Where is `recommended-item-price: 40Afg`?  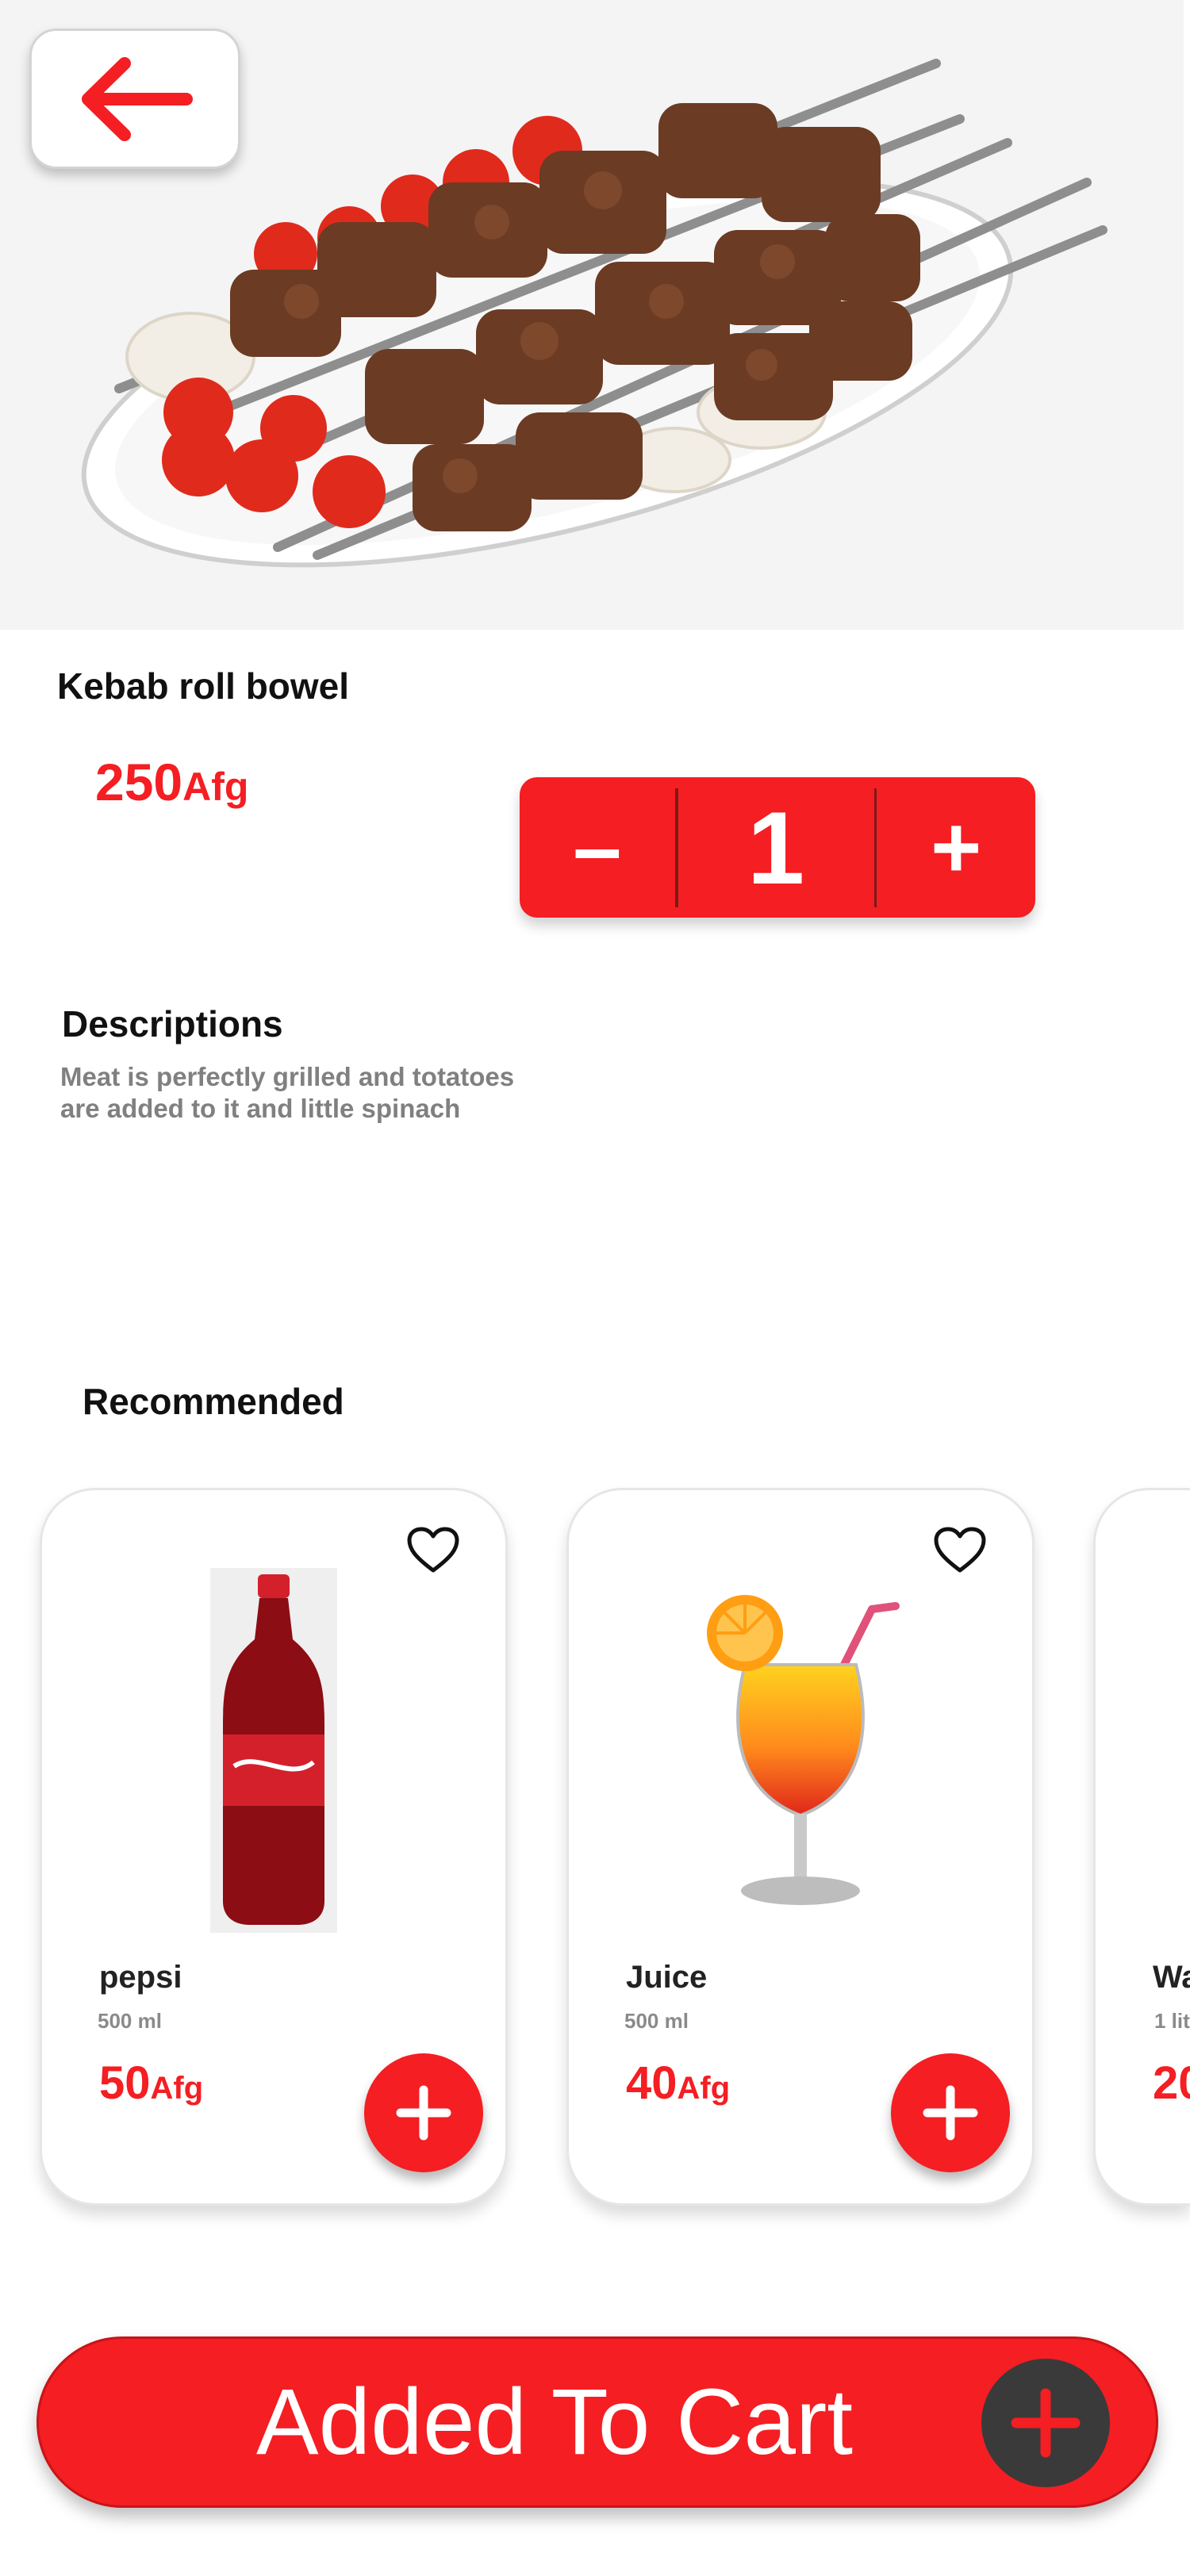
recommended-item-price: 40Afg is located at coordinates (678, 2084).